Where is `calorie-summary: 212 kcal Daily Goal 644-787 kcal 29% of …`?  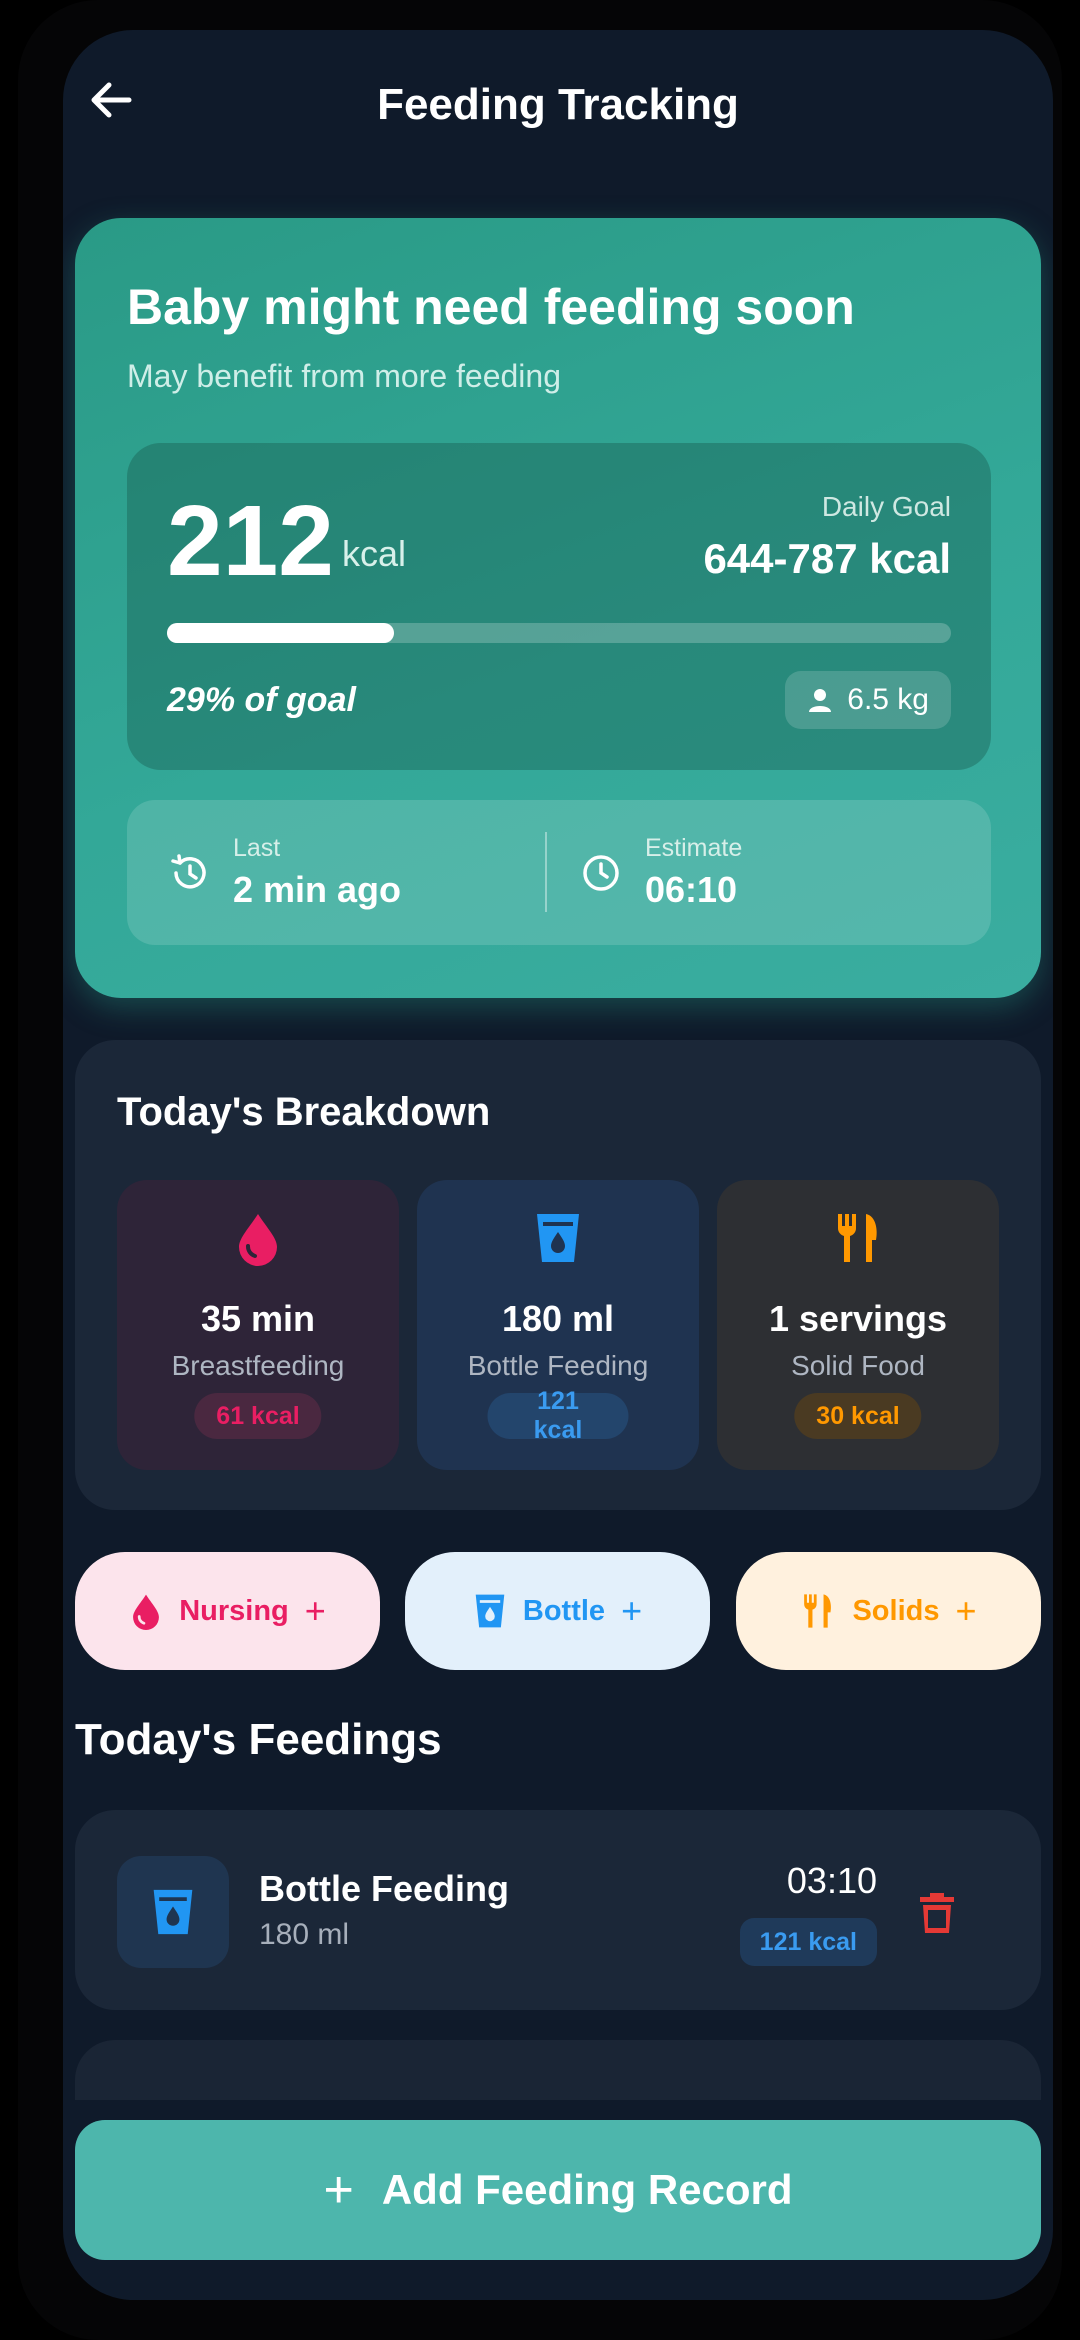 calorie-summary: 212 kcal Daily Goal 644-787 kcal 29% of … is located at coordinates (559, 606).